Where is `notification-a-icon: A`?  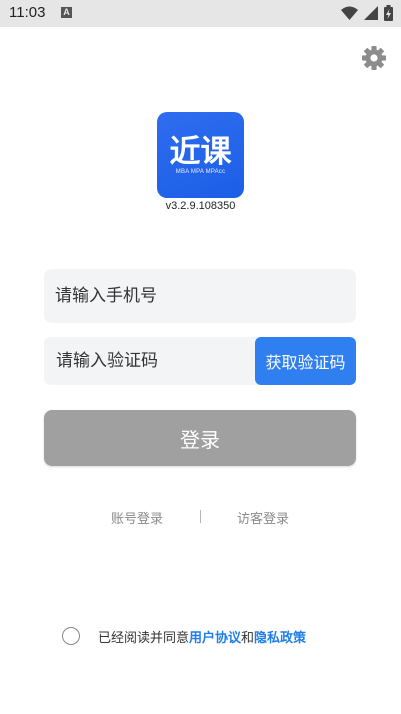 notification-a-icon: A is located at coordinates (66, 12).